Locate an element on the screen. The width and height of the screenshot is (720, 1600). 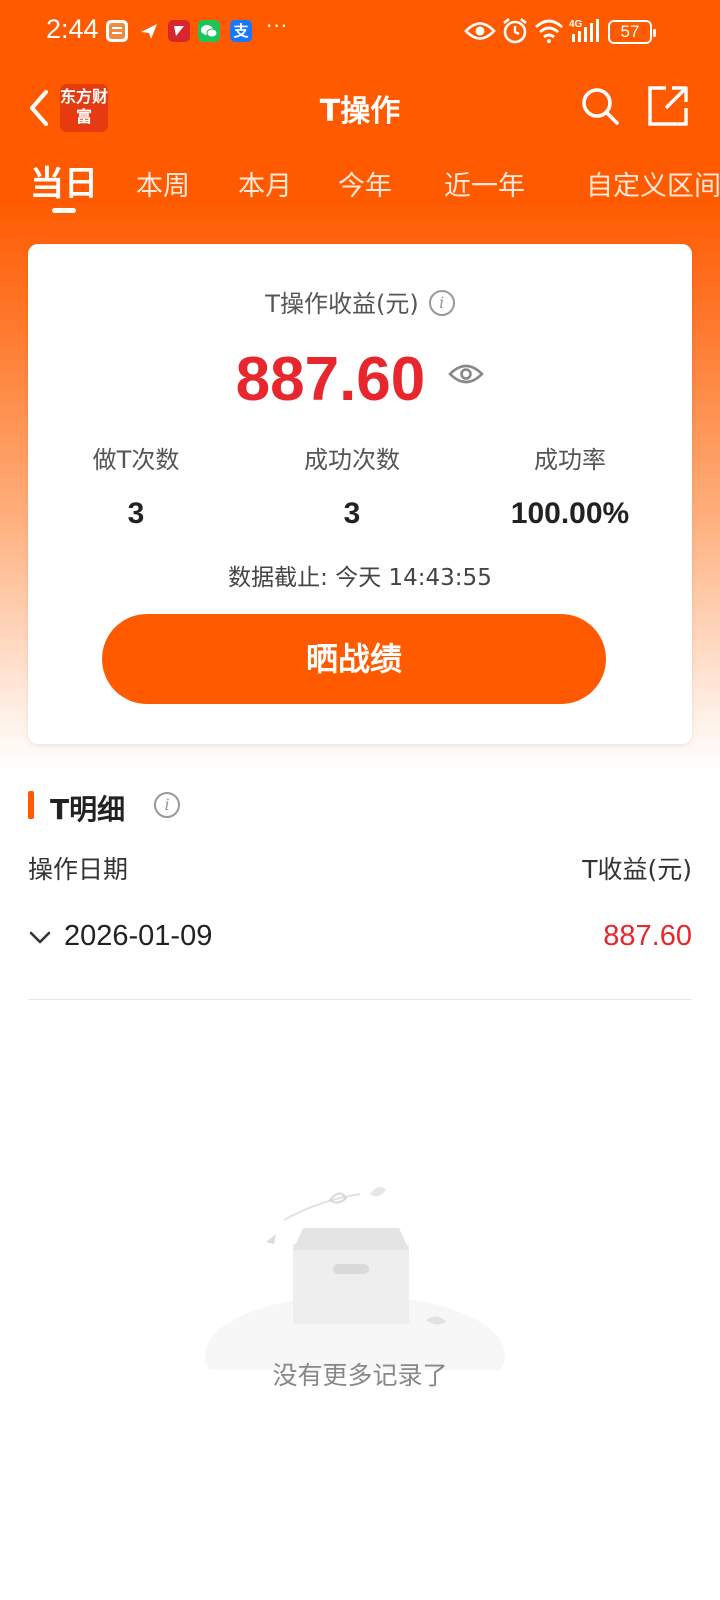
tab-last-year: 近一年 is located at coordinates (484, 183).